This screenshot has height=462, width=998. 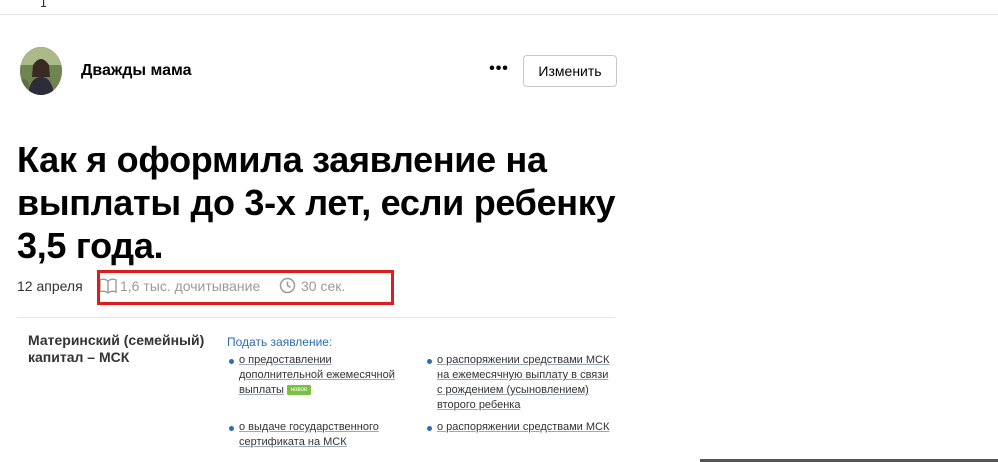 I want to click on author-row: Дважды мама ••• Изменить, so click(x=319, y=72).